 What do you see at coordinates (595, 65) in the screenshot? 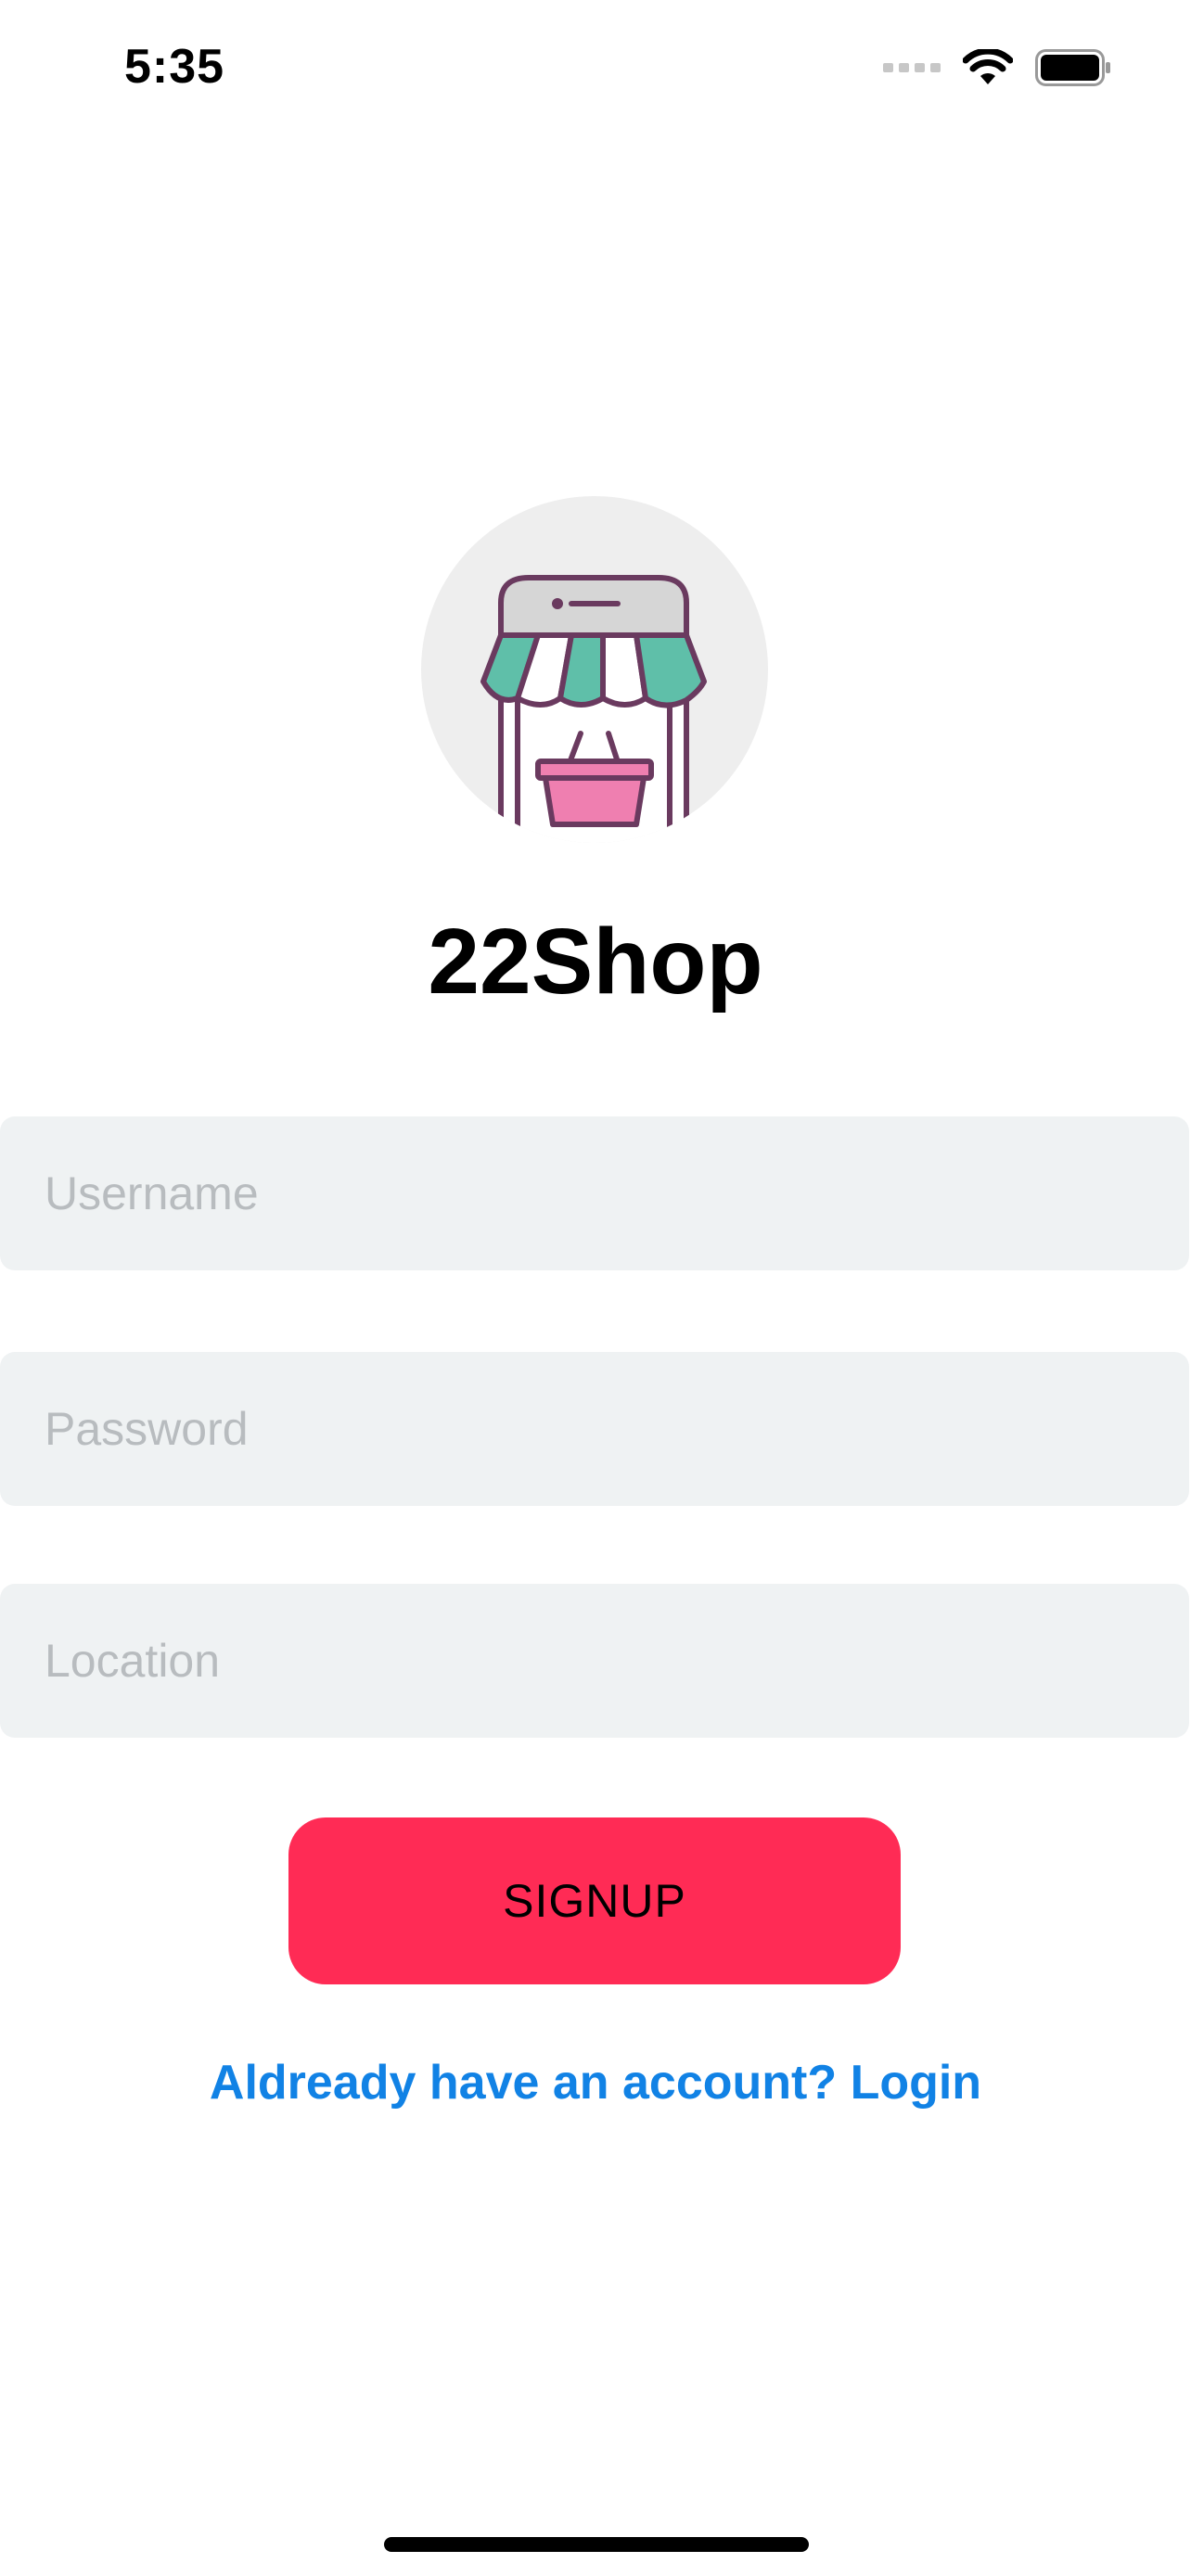
I see `status-bar: 5:35` at bounding box center [595, 65].